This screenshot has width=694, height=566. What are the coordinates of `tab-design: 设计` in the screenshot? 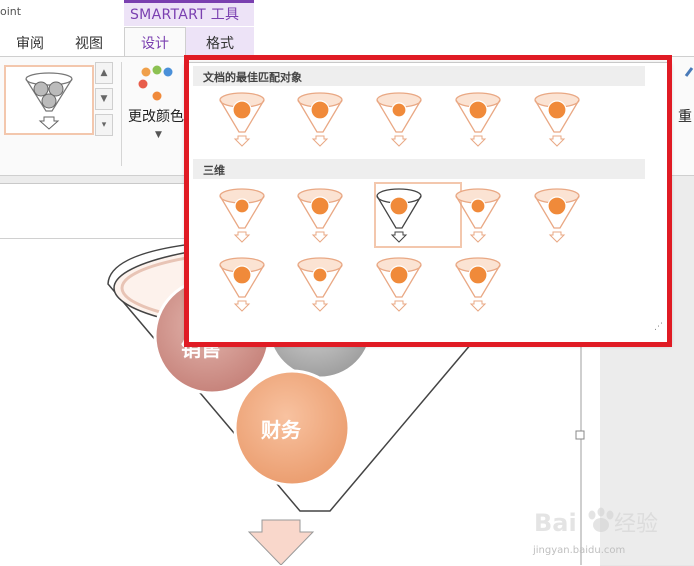 It's located at (155, 43).